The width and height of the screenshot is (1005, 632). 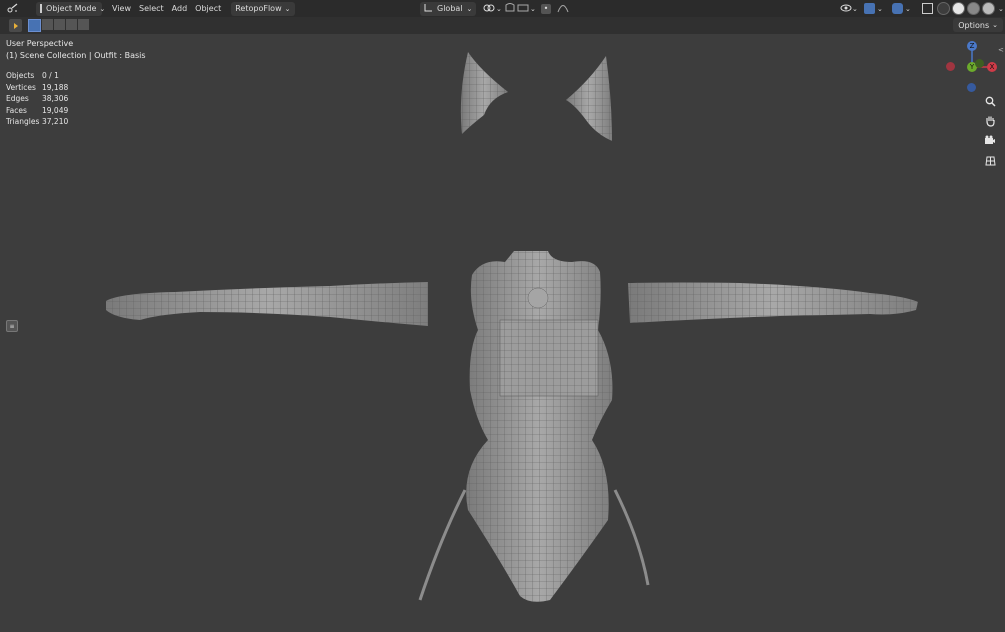 I want to click on mode-dropdown: Object Mode ⌄, so click(x=71, y=8).